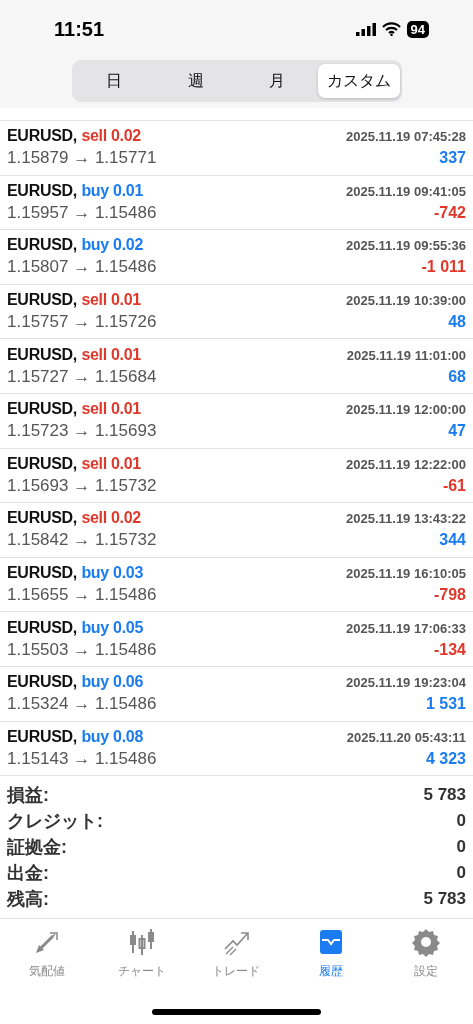  What do you see at coordinates (406, 574) in the screenshot?
I see `deal-time: 2025.11.19 16:10:05` at bounding box center [406, 574].